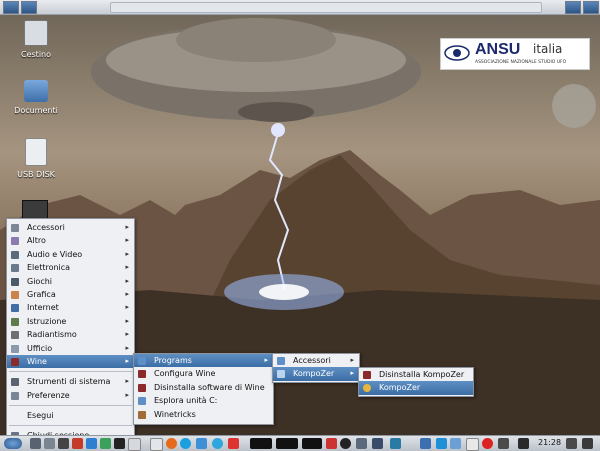 This screenshot has height=451, width=600. I want to click on menu-item-label: Giochi, so click(40, 281).